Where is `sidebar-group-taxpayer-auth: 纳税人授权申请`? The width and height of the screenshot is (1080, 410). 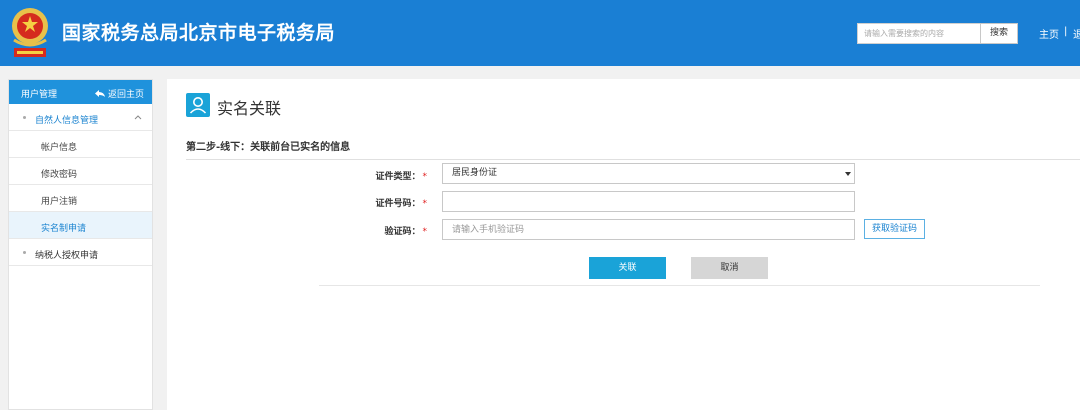
sidebar-group-taxpayer-auth: 纳税人授权申请 is located at coordinates (80, 252).